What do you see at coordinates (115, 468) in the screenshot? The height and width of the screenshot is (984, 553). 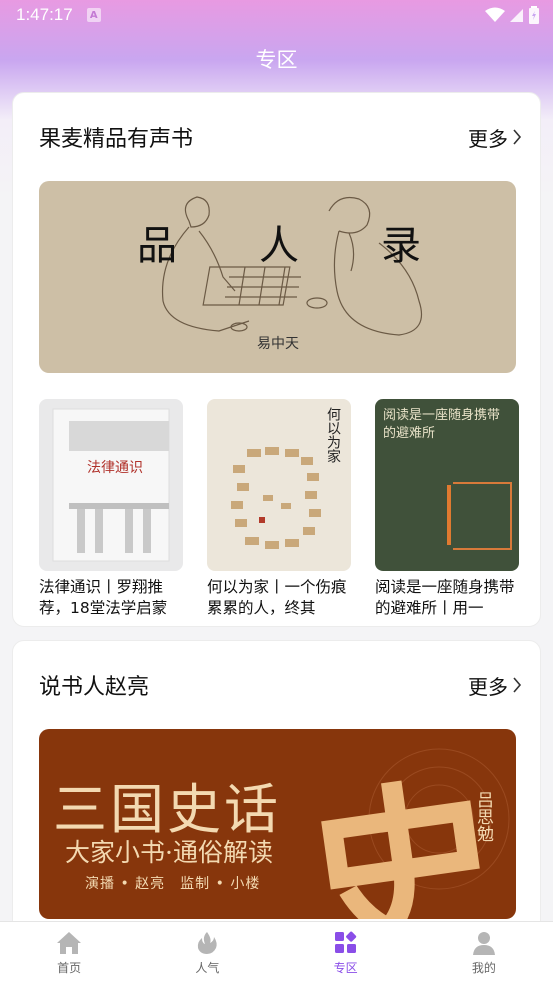 I see `cover-title: 法律通识` at bounding box center [115, 468].